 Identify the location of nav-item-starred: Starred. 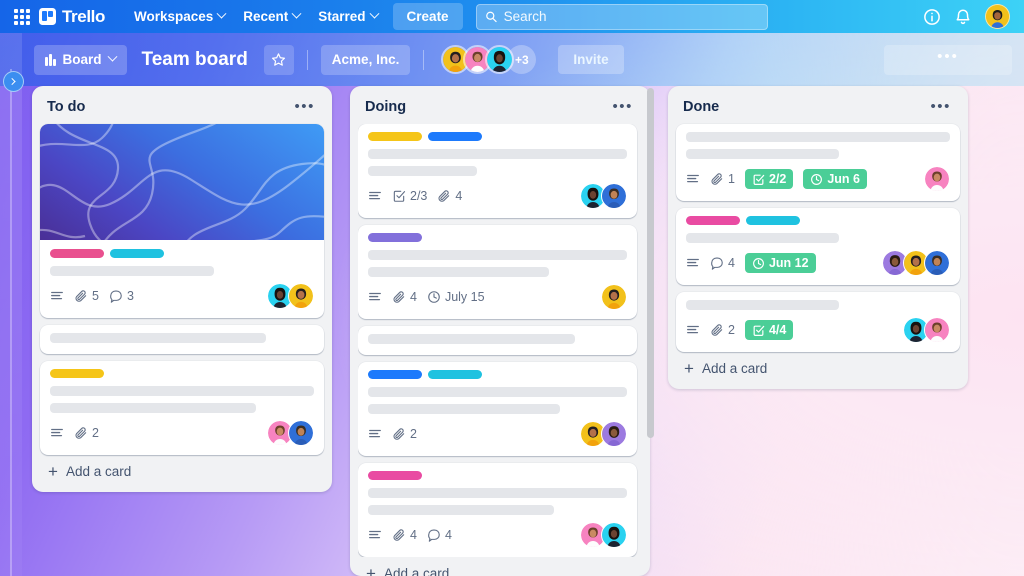
(347, 16).